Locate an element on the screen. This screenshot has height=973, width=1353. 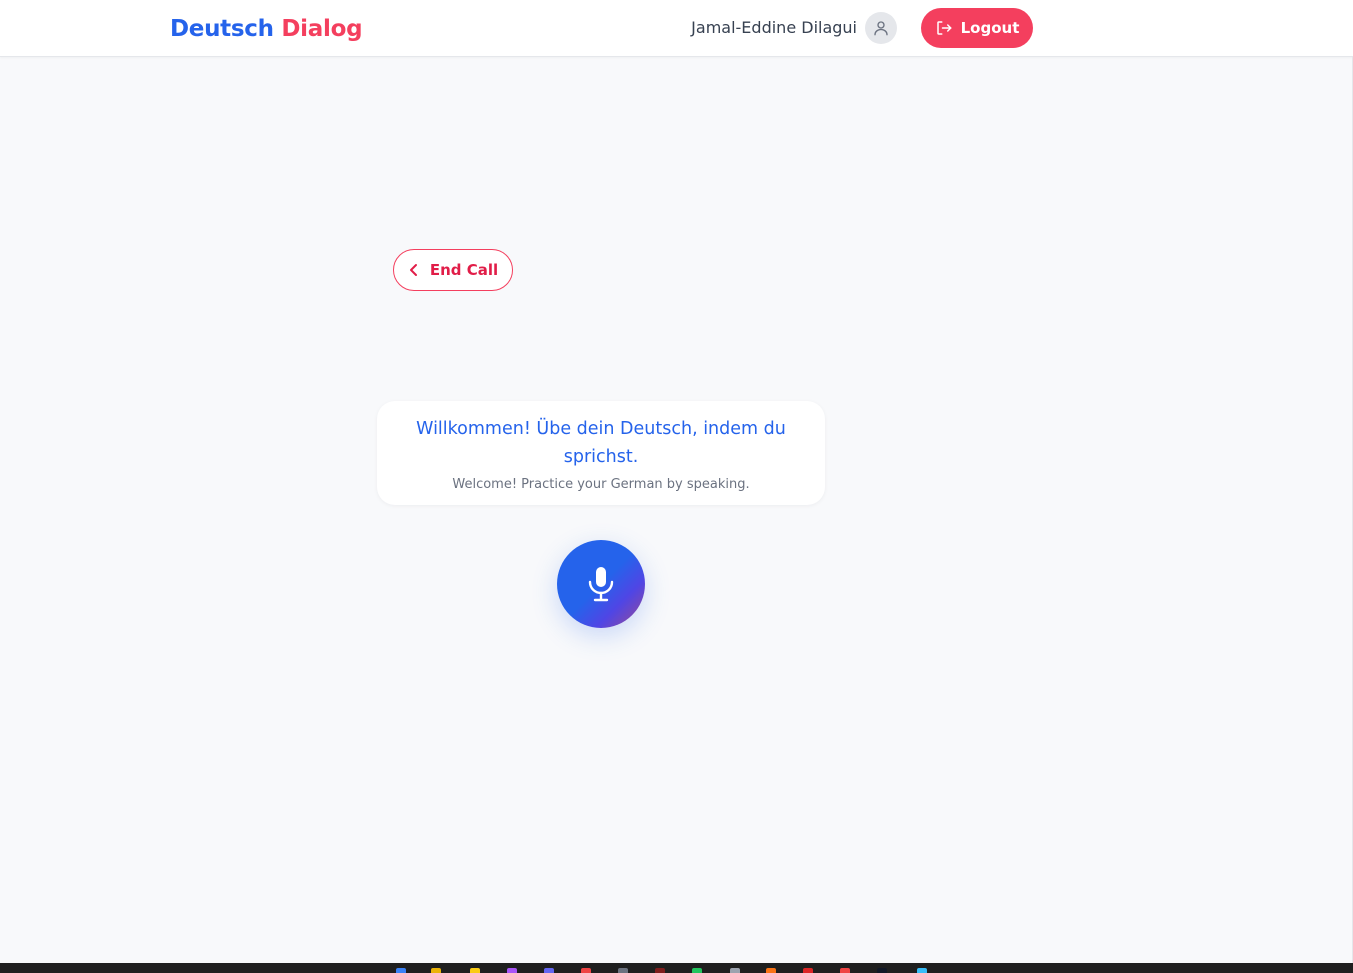
microphone-button is located at coordinates (601, 584).